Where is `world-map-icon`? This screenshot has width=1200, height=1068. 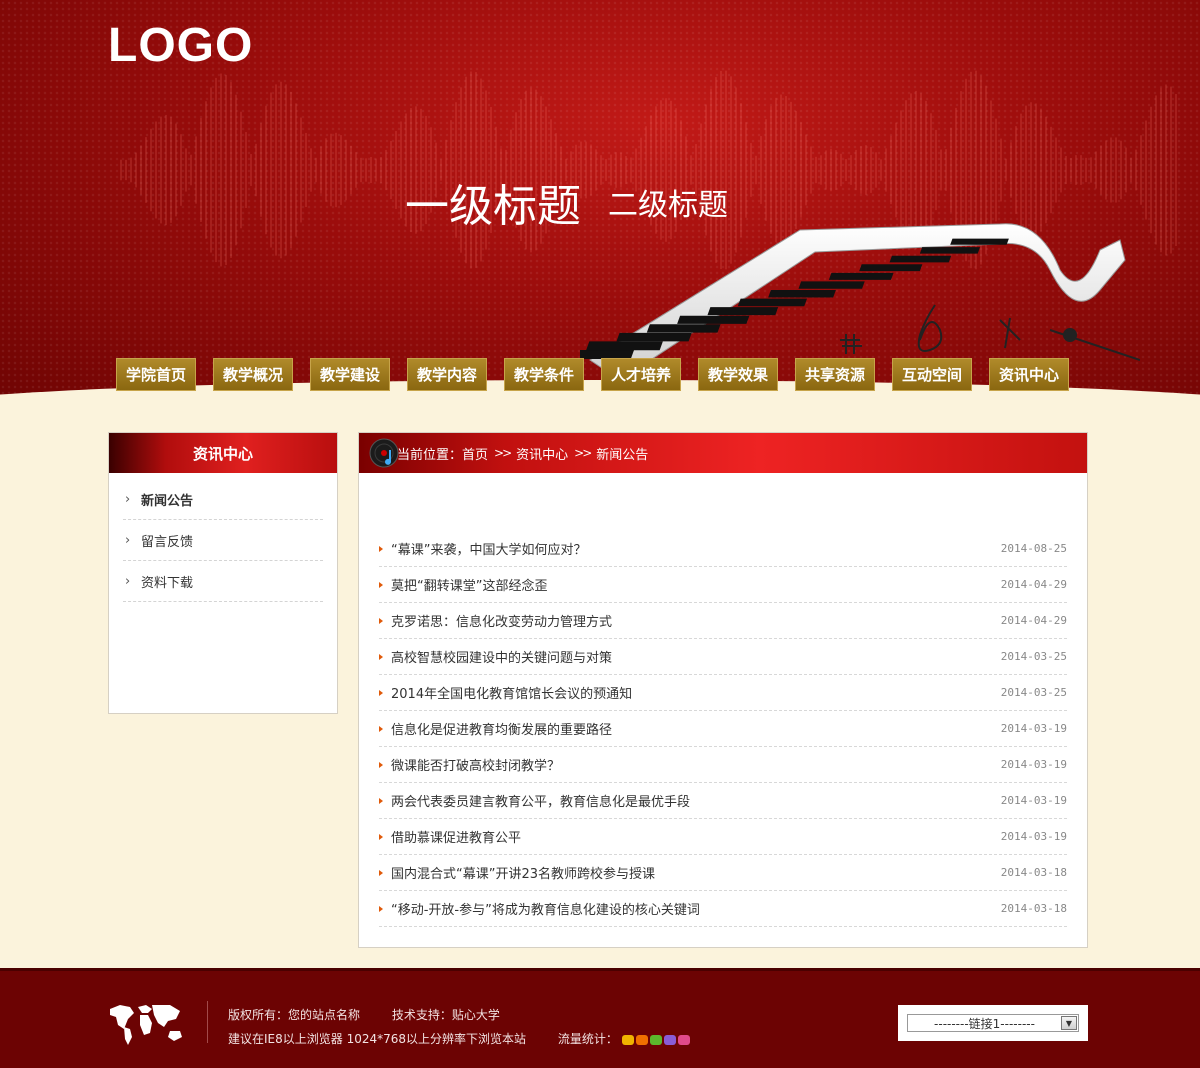 world-map-icon is located at coordinates (146, 1025).